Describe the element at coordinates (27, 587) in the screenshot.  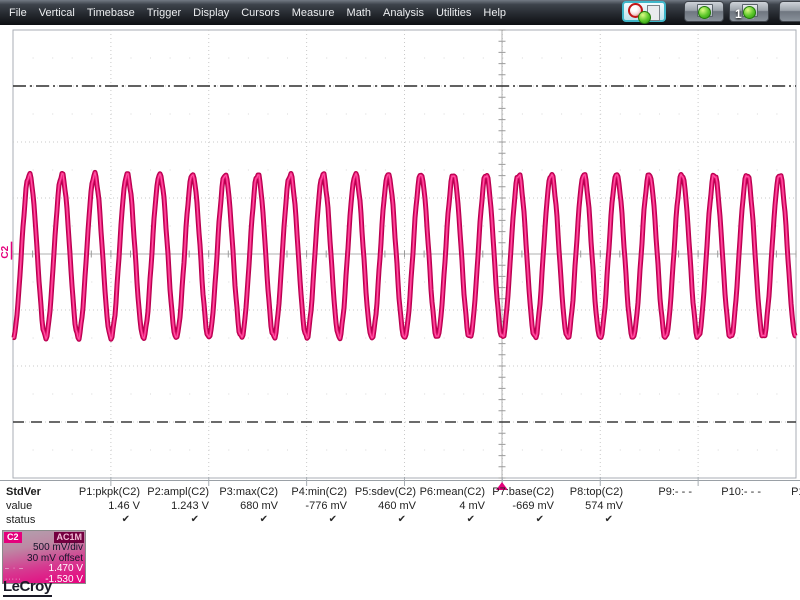
I see `lecroy-logo: LeCroy` at that location.